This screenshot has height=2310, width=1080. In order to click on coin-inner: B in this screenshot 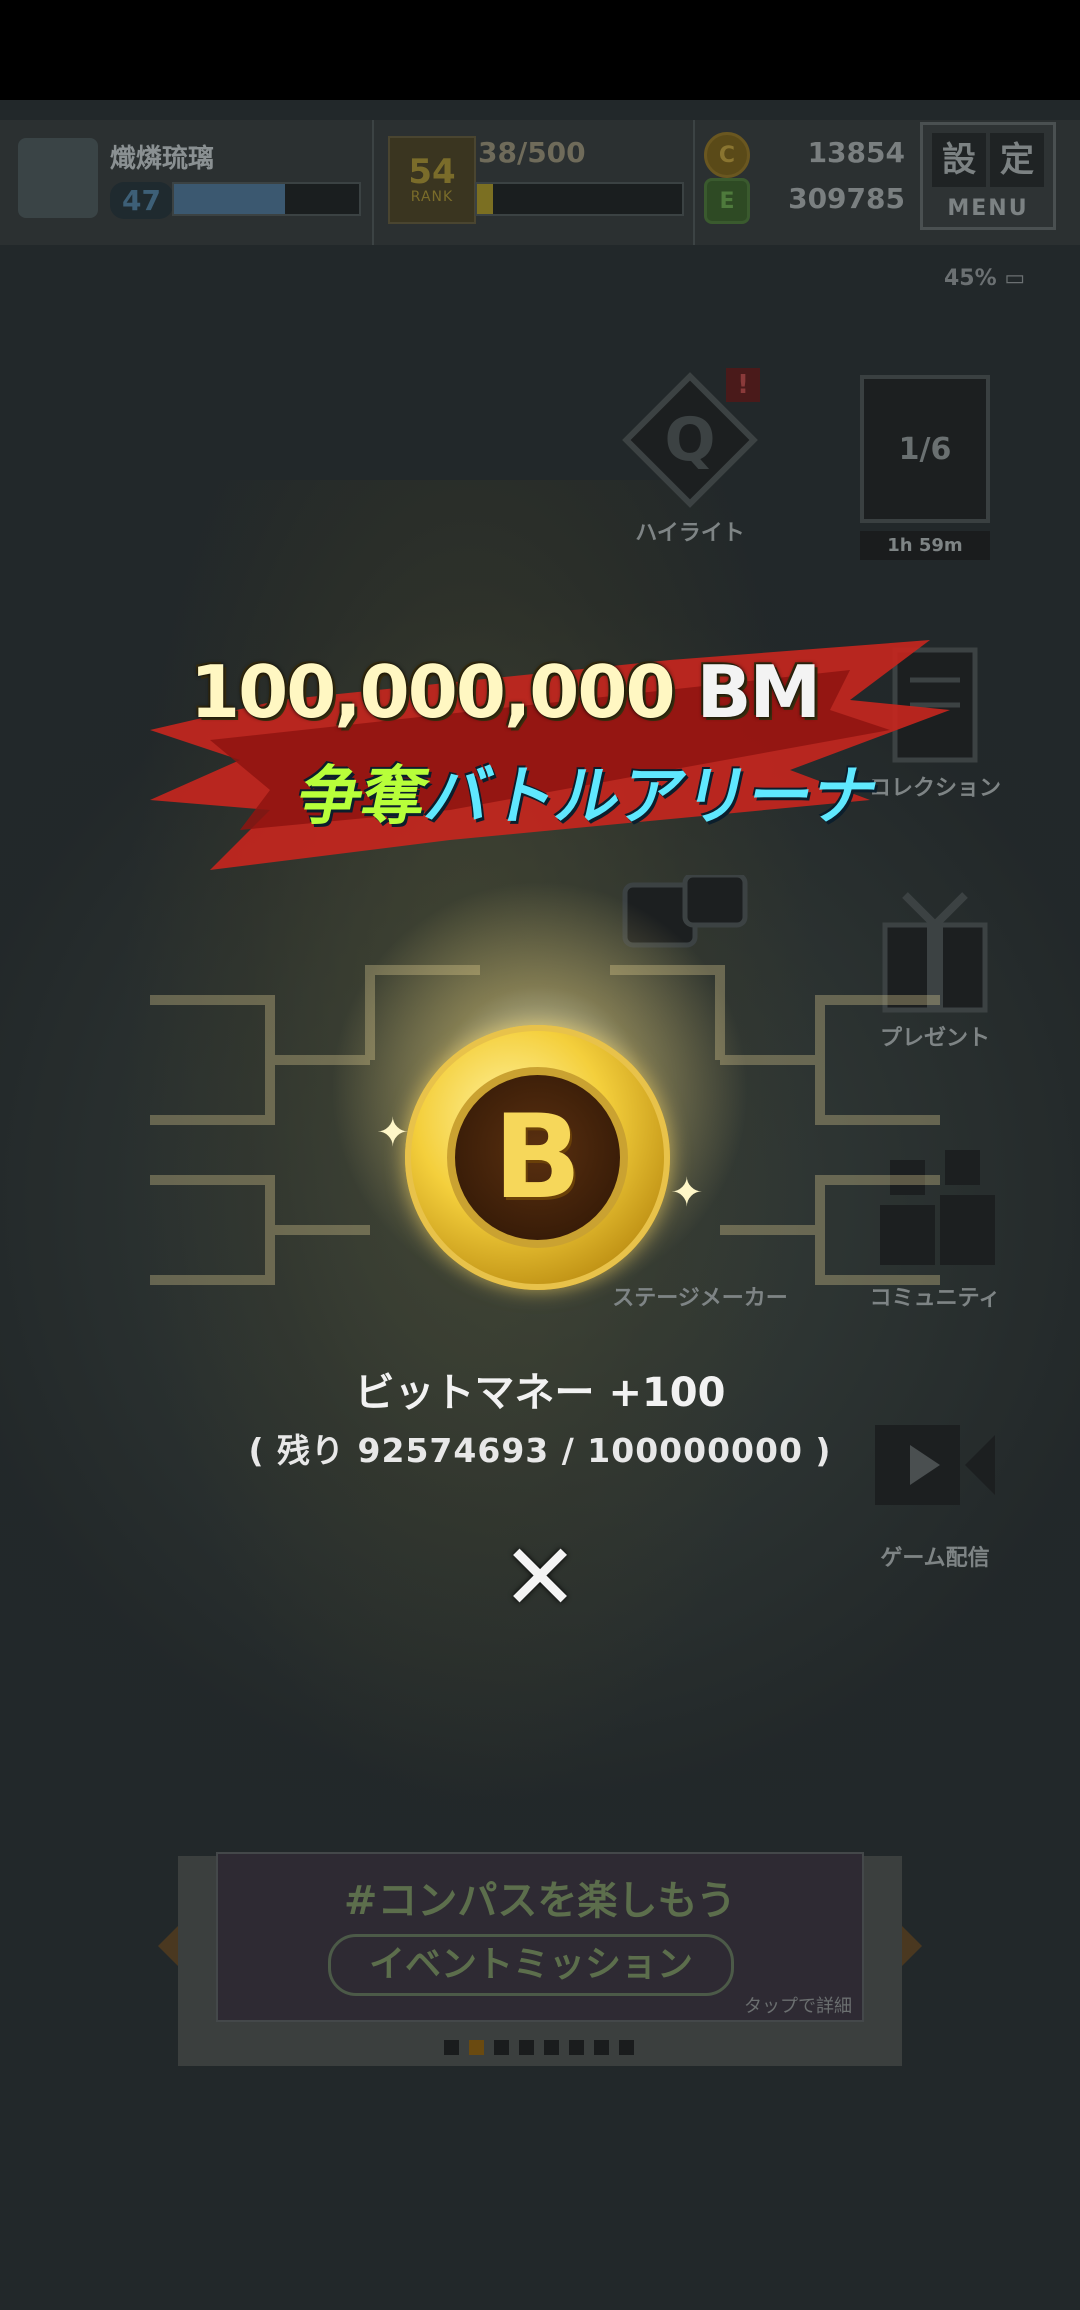, I will do `click(537, 1157)`.